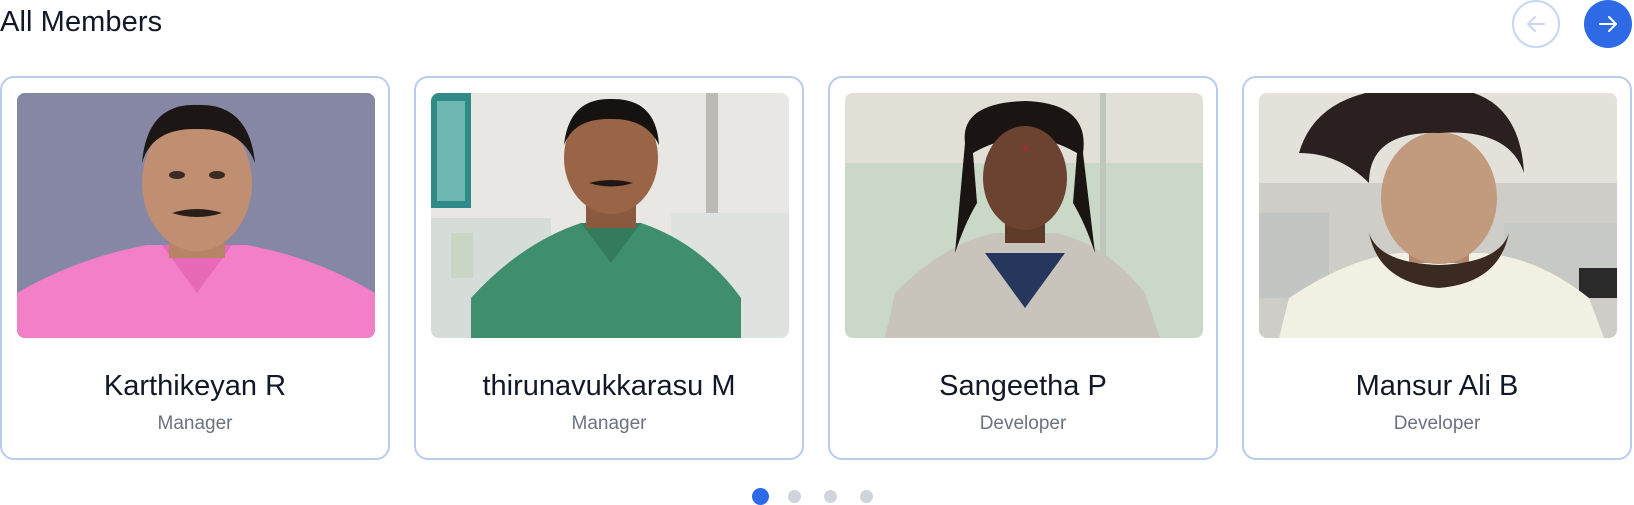 The image size is (1634, 505). Describe the element at coordinates (760, 496) in the screenshot. I see `pagination-dot-active` at that location.